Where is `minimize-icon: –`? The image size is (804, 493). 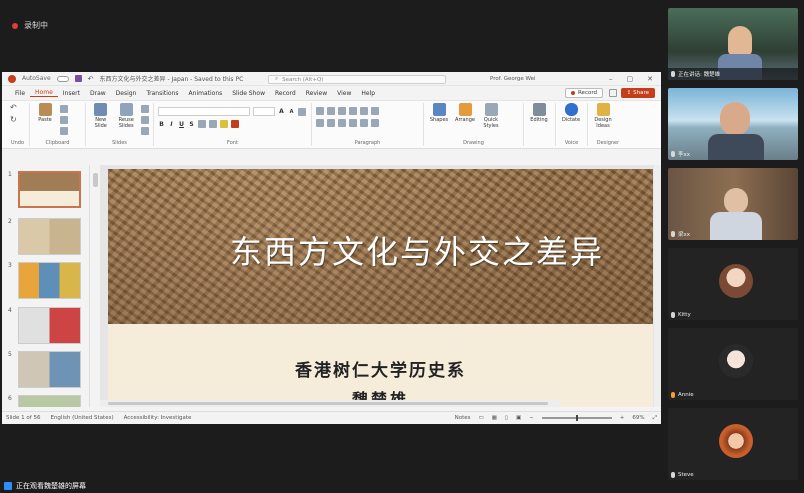
minimize-icon: – is located at coordinates (611, 79).